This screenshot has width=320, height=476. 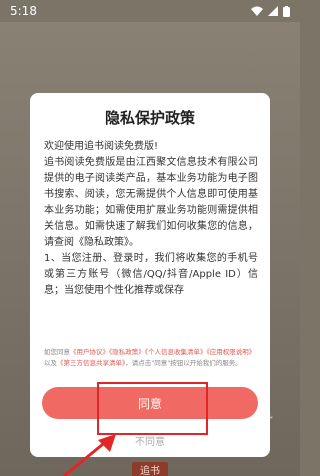 I want to click on app-permissions-link: 《应用权限说明》, so click(x=231, y=352).